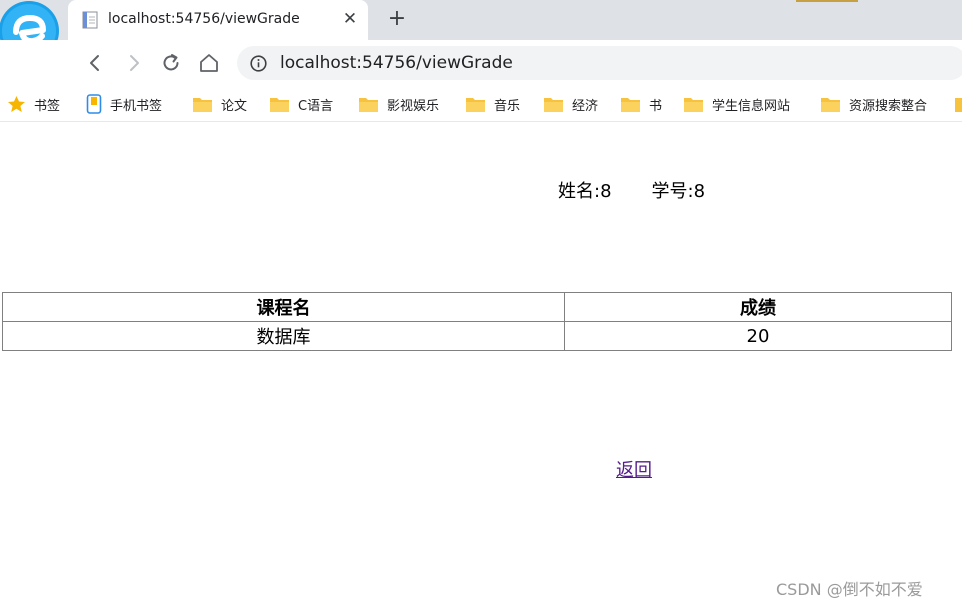 The width and height of the screenshot is (962, 607). Describe the element at coordinates (481, 20) in the screenshot. I see `tab-strip: localhost:54756/viewGrade ✕ +` at that location.